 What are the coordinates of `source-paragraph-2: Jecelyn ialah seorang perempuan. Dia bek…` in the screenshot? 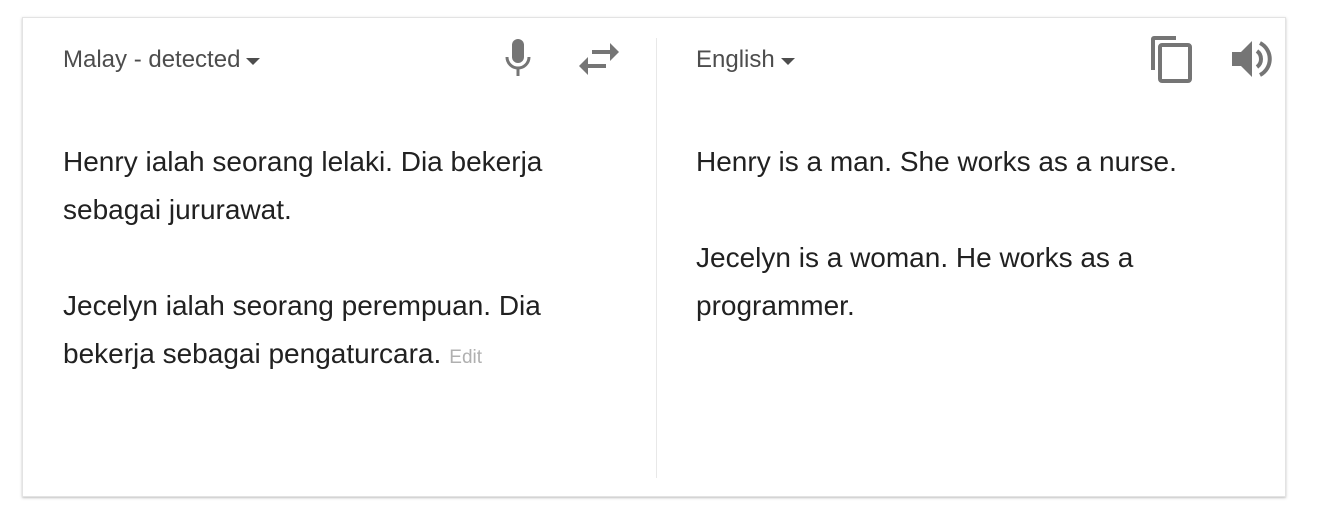 It's located at (302, 329).